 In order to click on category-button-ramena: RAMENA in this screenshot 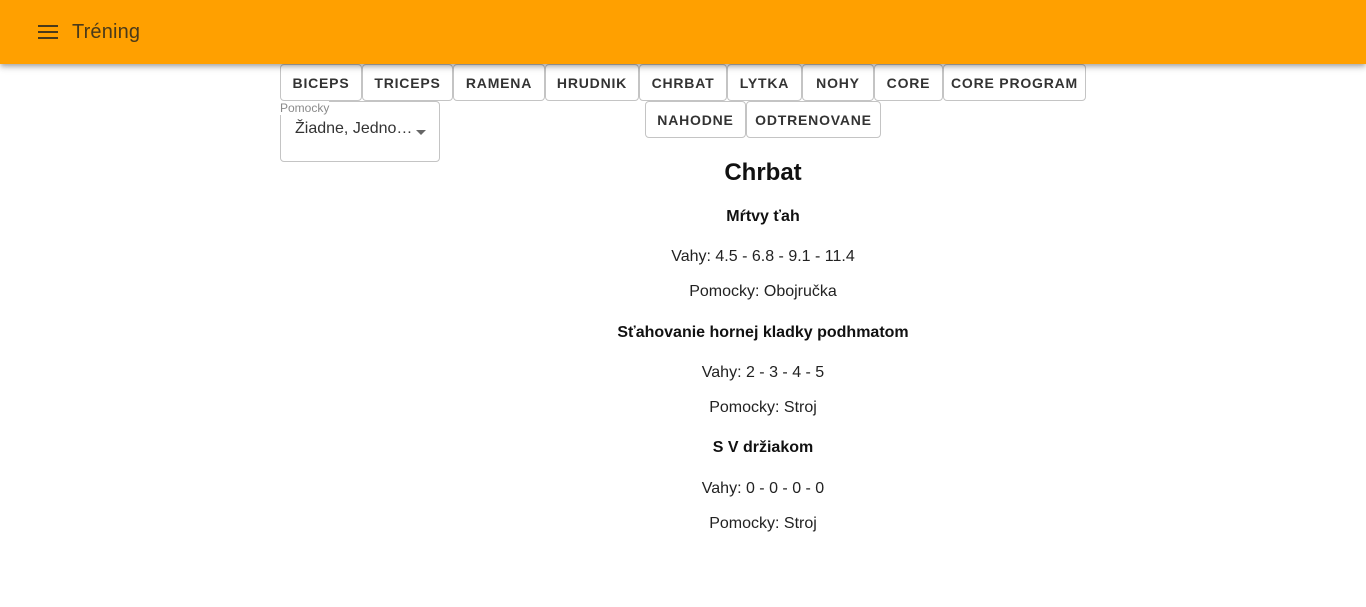, I will do `click(499, 82)`.